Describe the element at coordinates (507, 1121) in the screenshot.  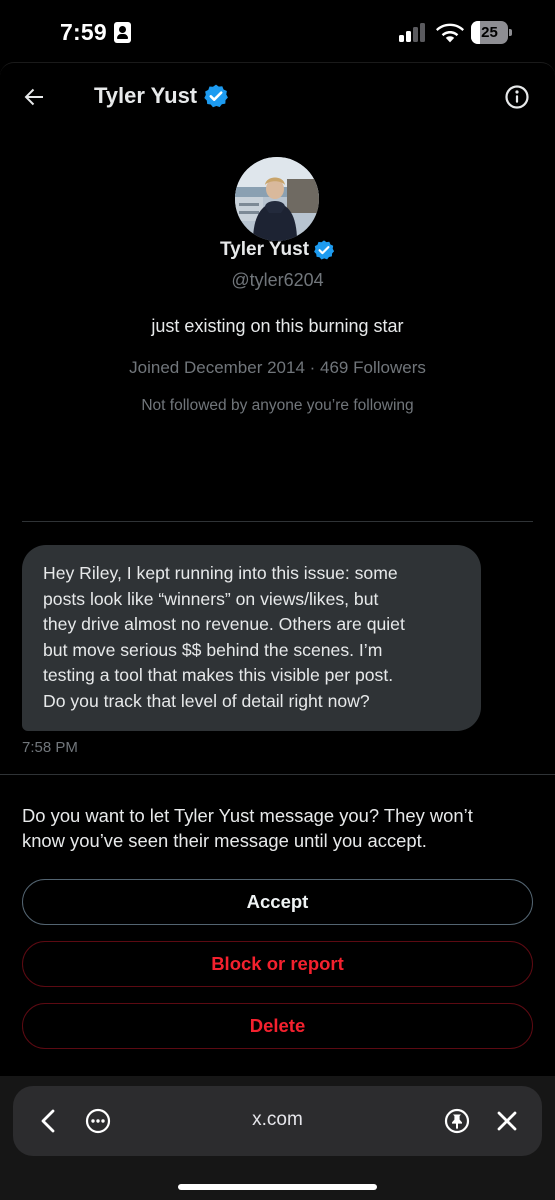
I see `close-icon` at that location.